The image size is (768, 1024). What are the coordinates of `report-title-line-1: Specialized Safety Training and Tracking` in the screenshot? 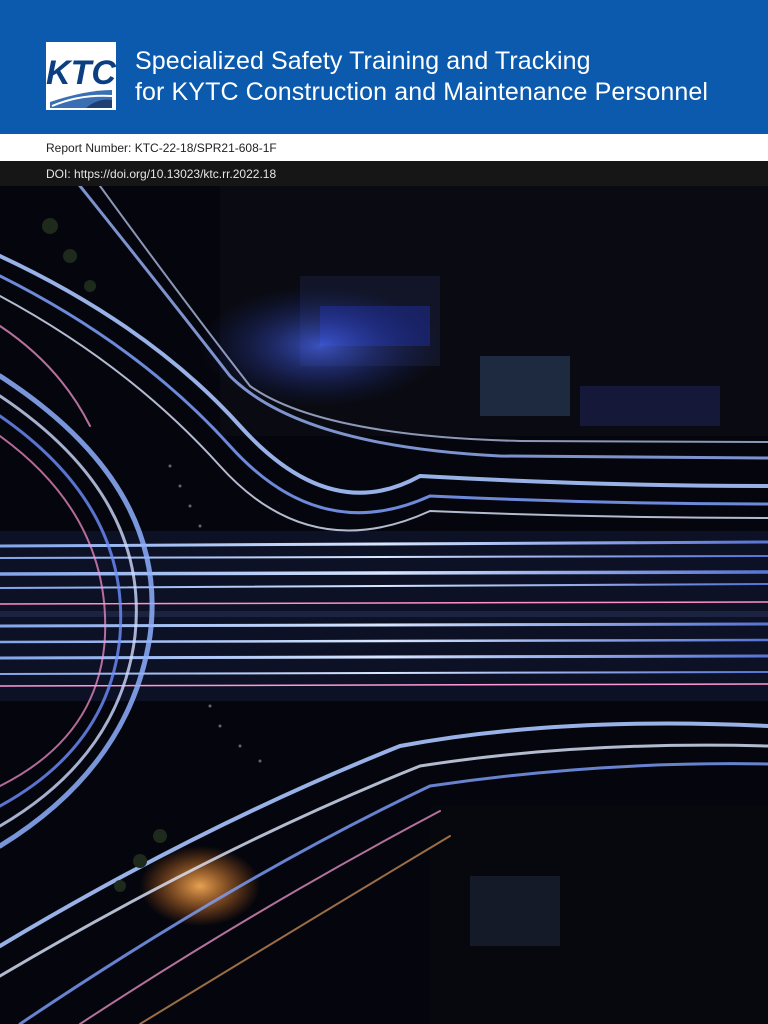 It's located at (363, 61).